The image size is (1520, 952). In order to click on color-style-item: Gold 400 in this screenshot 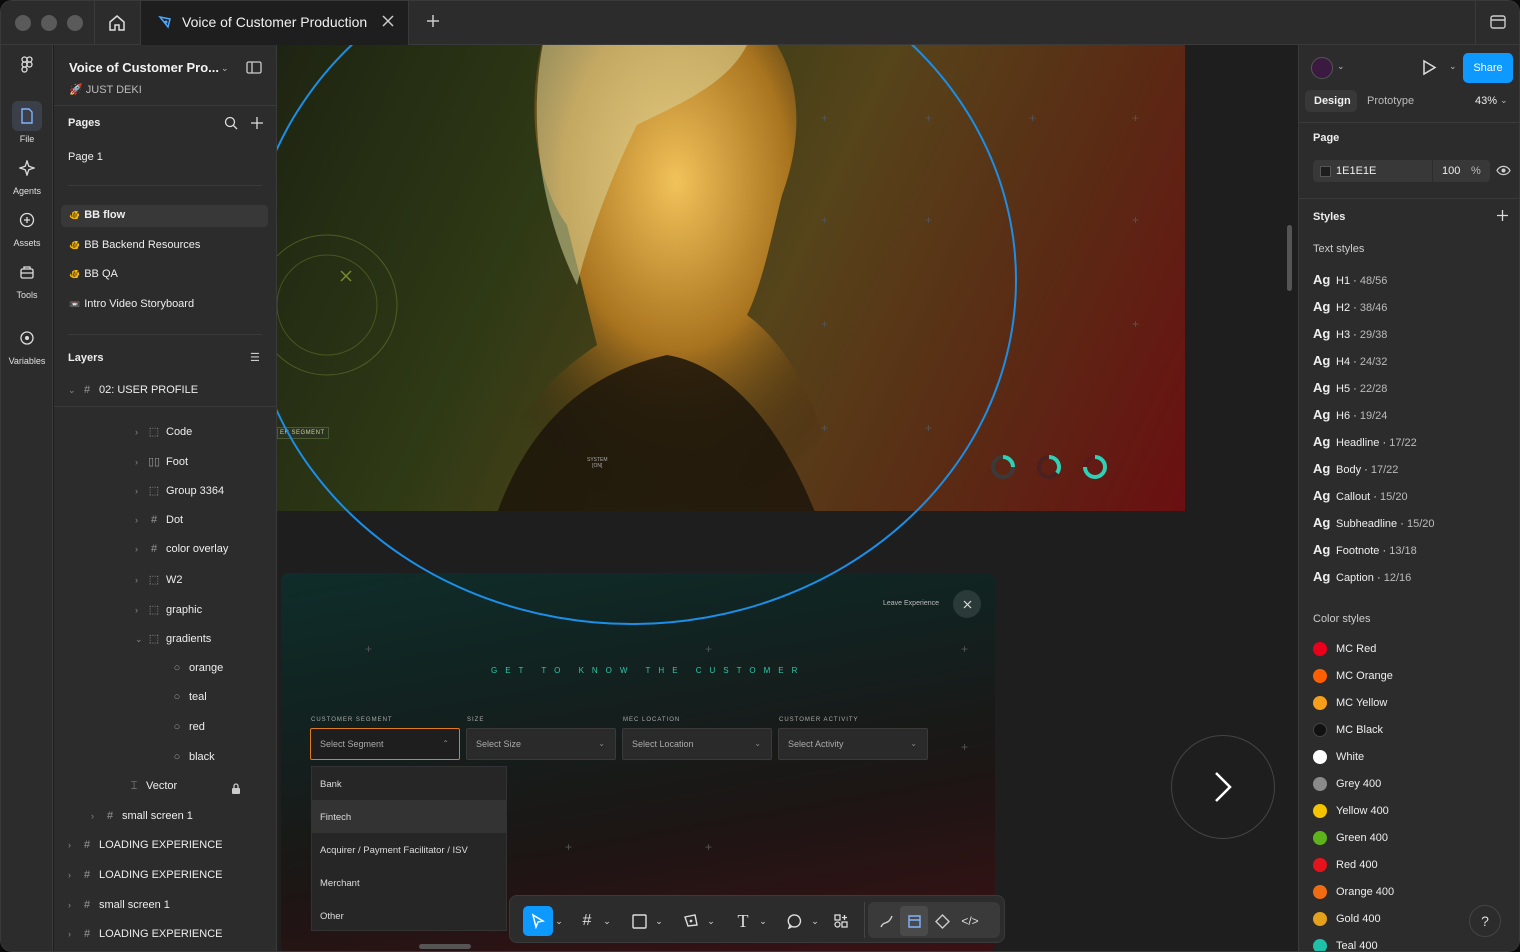, I will do `click(1347, 919)`.